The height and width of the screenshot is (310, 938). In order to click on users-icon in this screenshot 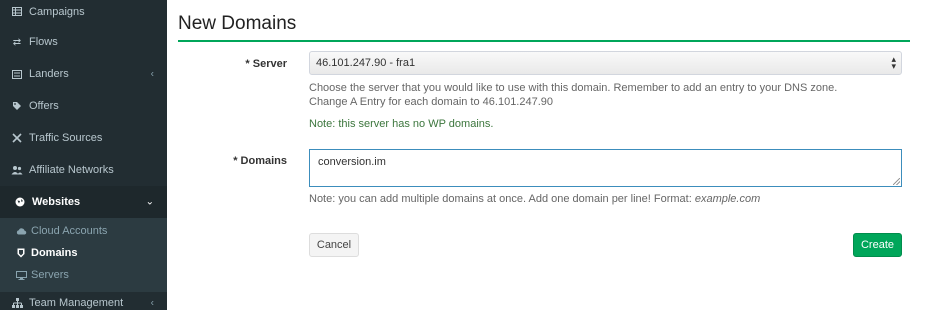, I will do `click(17, 170)`.